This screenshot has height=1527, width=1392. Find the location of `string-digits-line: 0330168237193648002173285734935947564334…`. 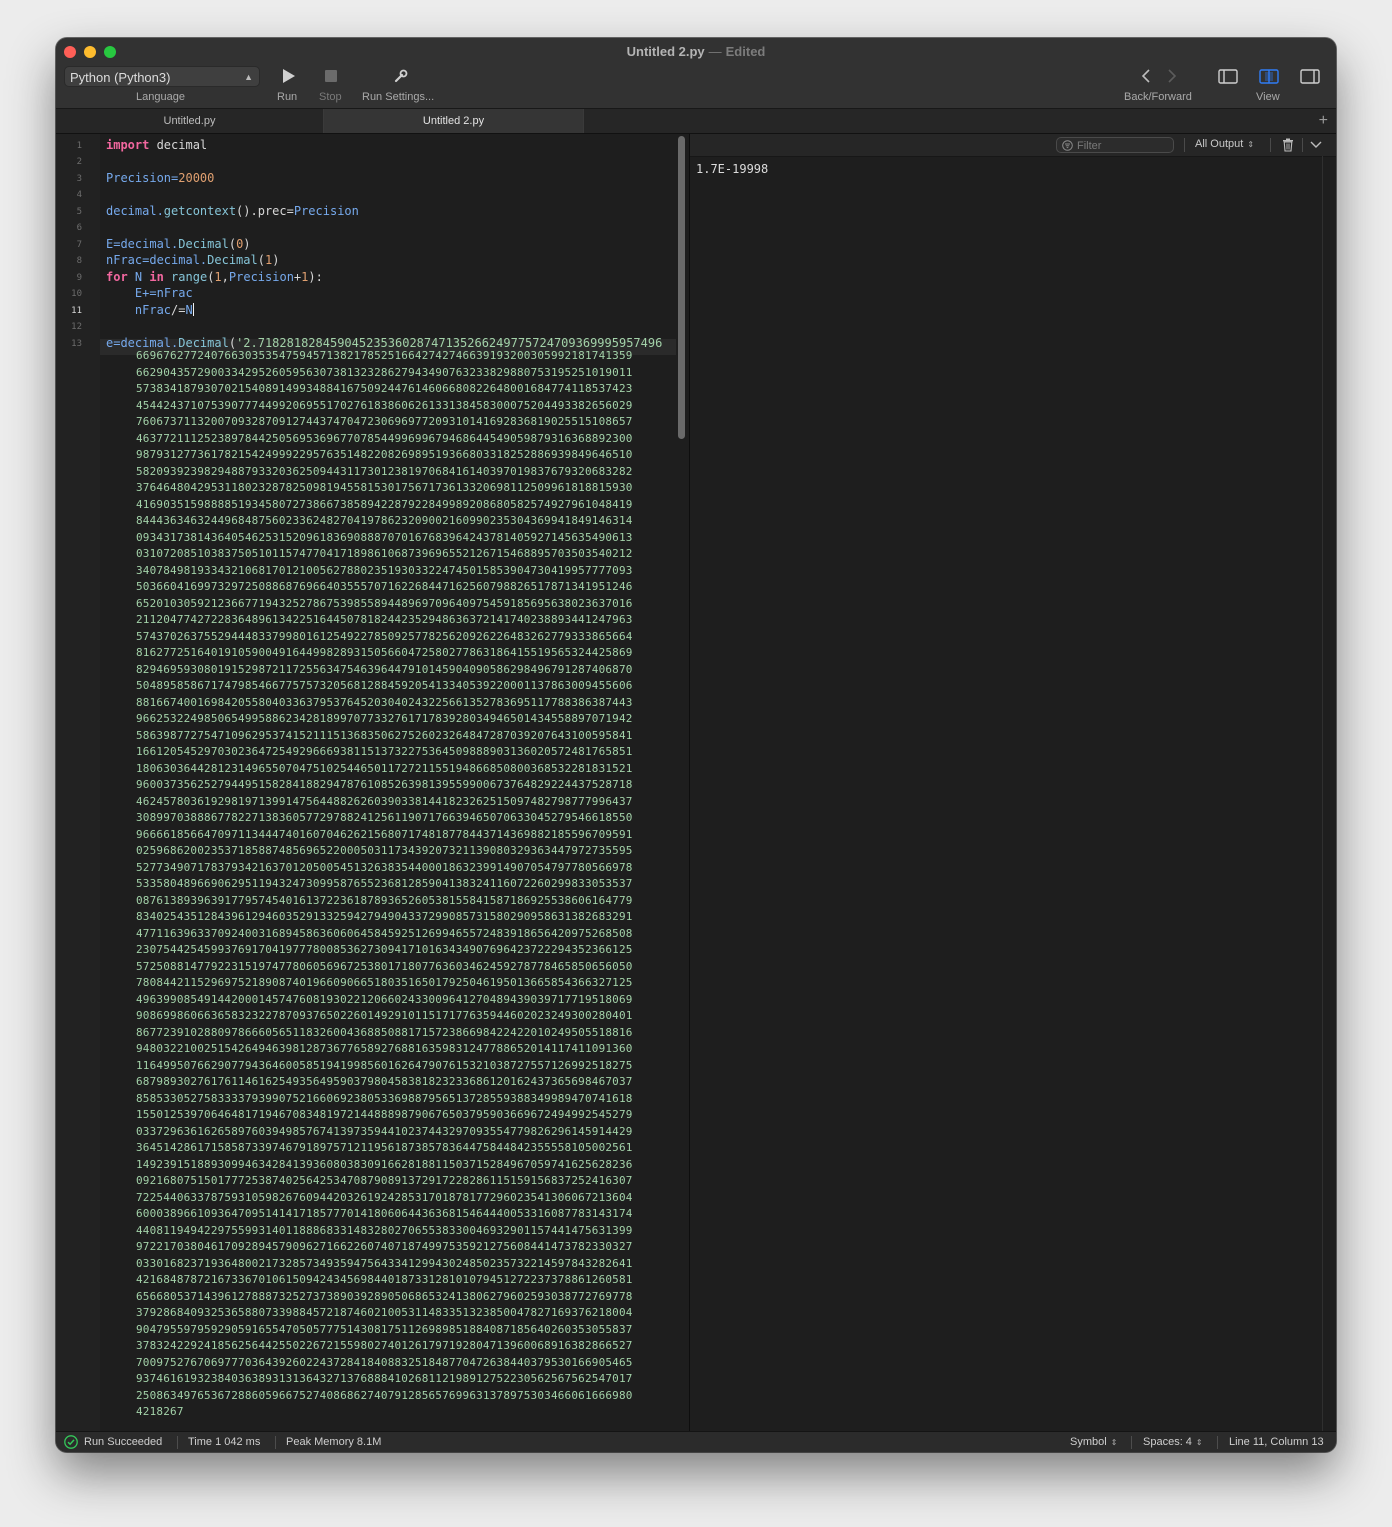

string-digits-line: 0330168237193648002173285734935947564334… is located at coordinates (384, 1263).